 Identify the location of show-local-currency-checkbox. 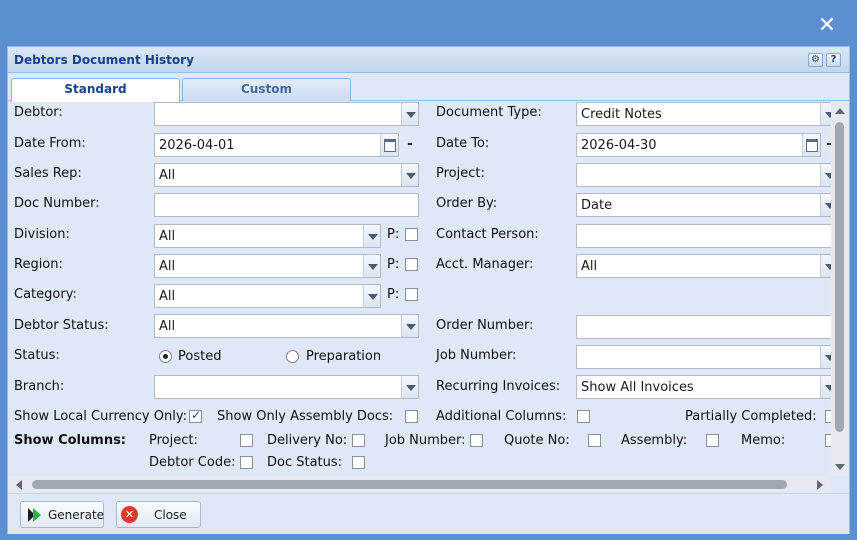
(195, 415).